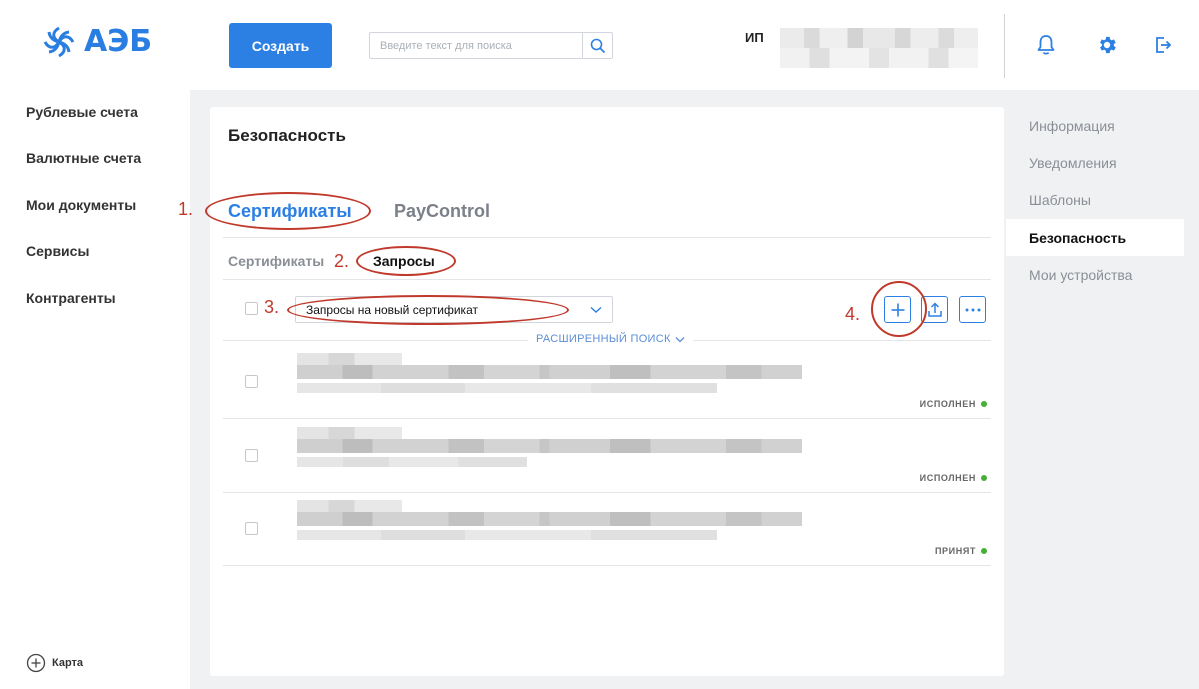 This screenshot has height=689, width=1199. What do you see at coordinates (36, 663) in the screenshot?
I see `plus-circle-icon` at bounding box center [36, 663].